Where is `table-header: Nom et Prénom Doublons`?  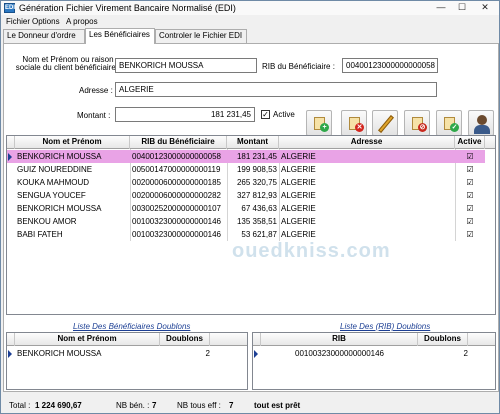 table-header: Nom et Prénom Doublons is located at coordinates (127, 339).